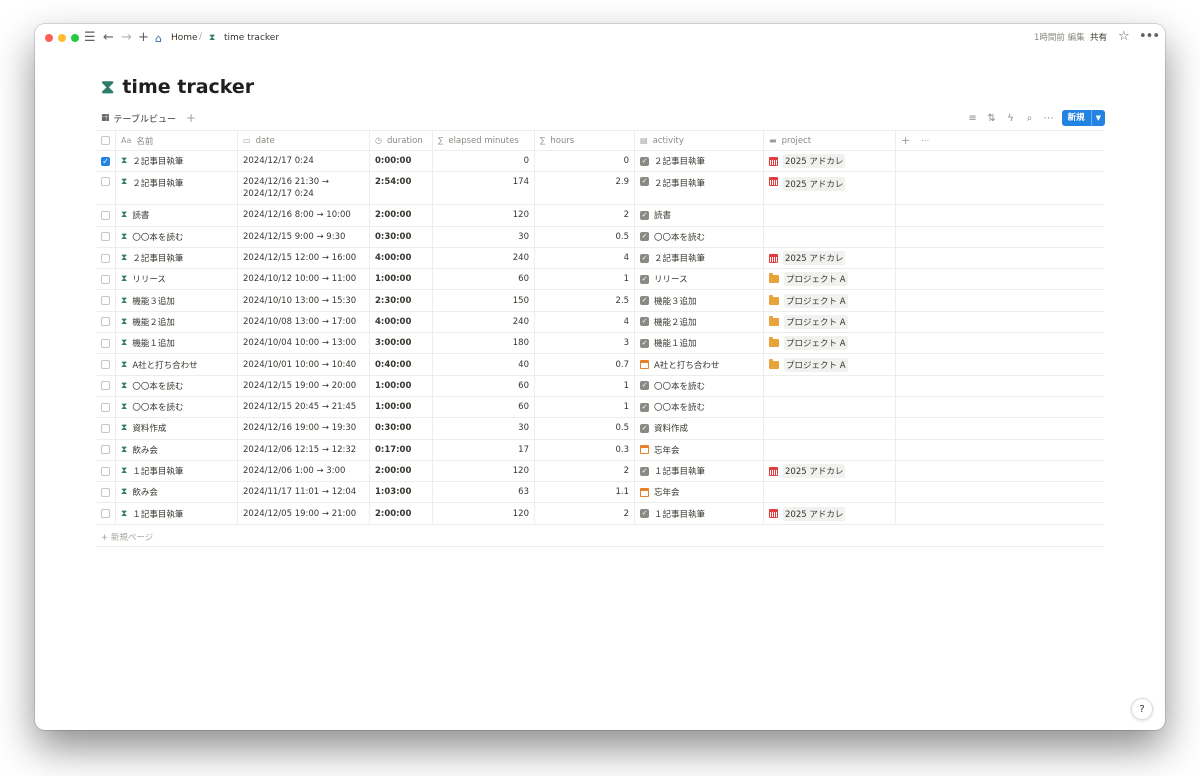 The height and width of the screenshot is (776, 1200). What do you see at coordinates (177, 513) in the screenshot?
I see `name-cell: ⧗ １記事目執筆` at bounding box center [177, 513].